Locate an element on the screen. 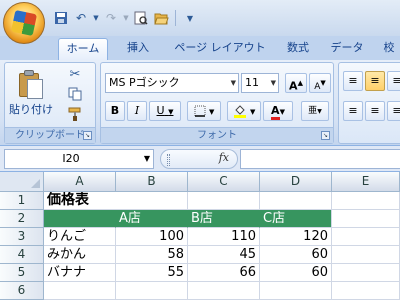 The height and width of the screenshot is (300, 400). formula-input is located at coordinates (320, 159).